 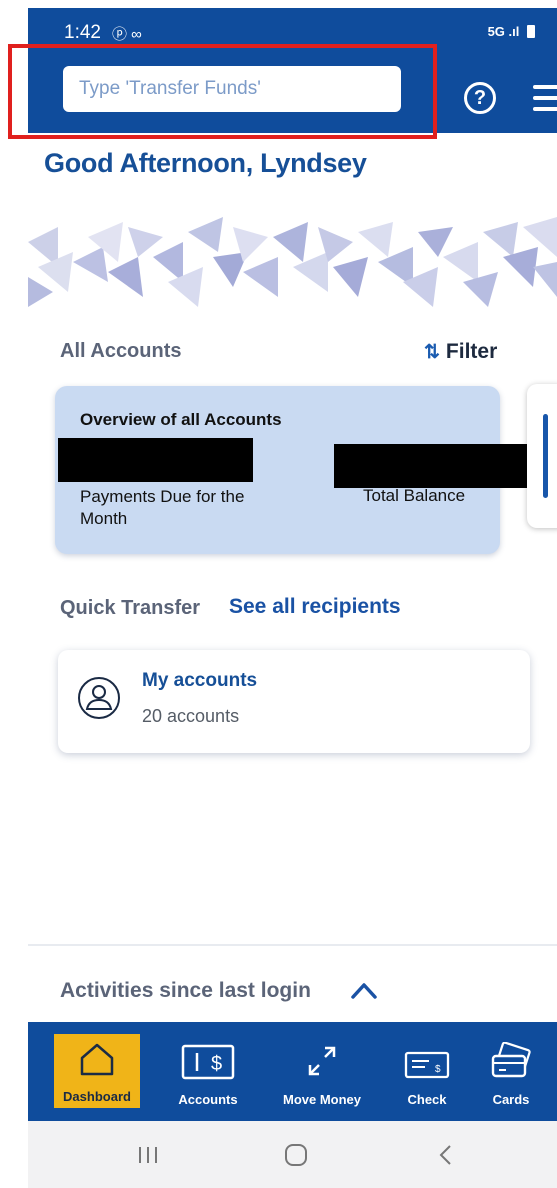 What do you see at coordinates (321, 1099) in the screenshot?
I see `nav-label-move-money: Move Money` at bounding box center [321, 1099].